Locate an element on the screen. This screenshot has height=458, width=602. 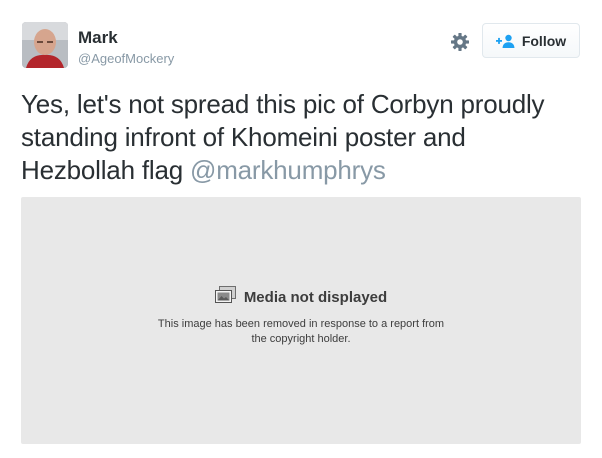
media-title: Media not displayed is located at coordinates (315, 297).